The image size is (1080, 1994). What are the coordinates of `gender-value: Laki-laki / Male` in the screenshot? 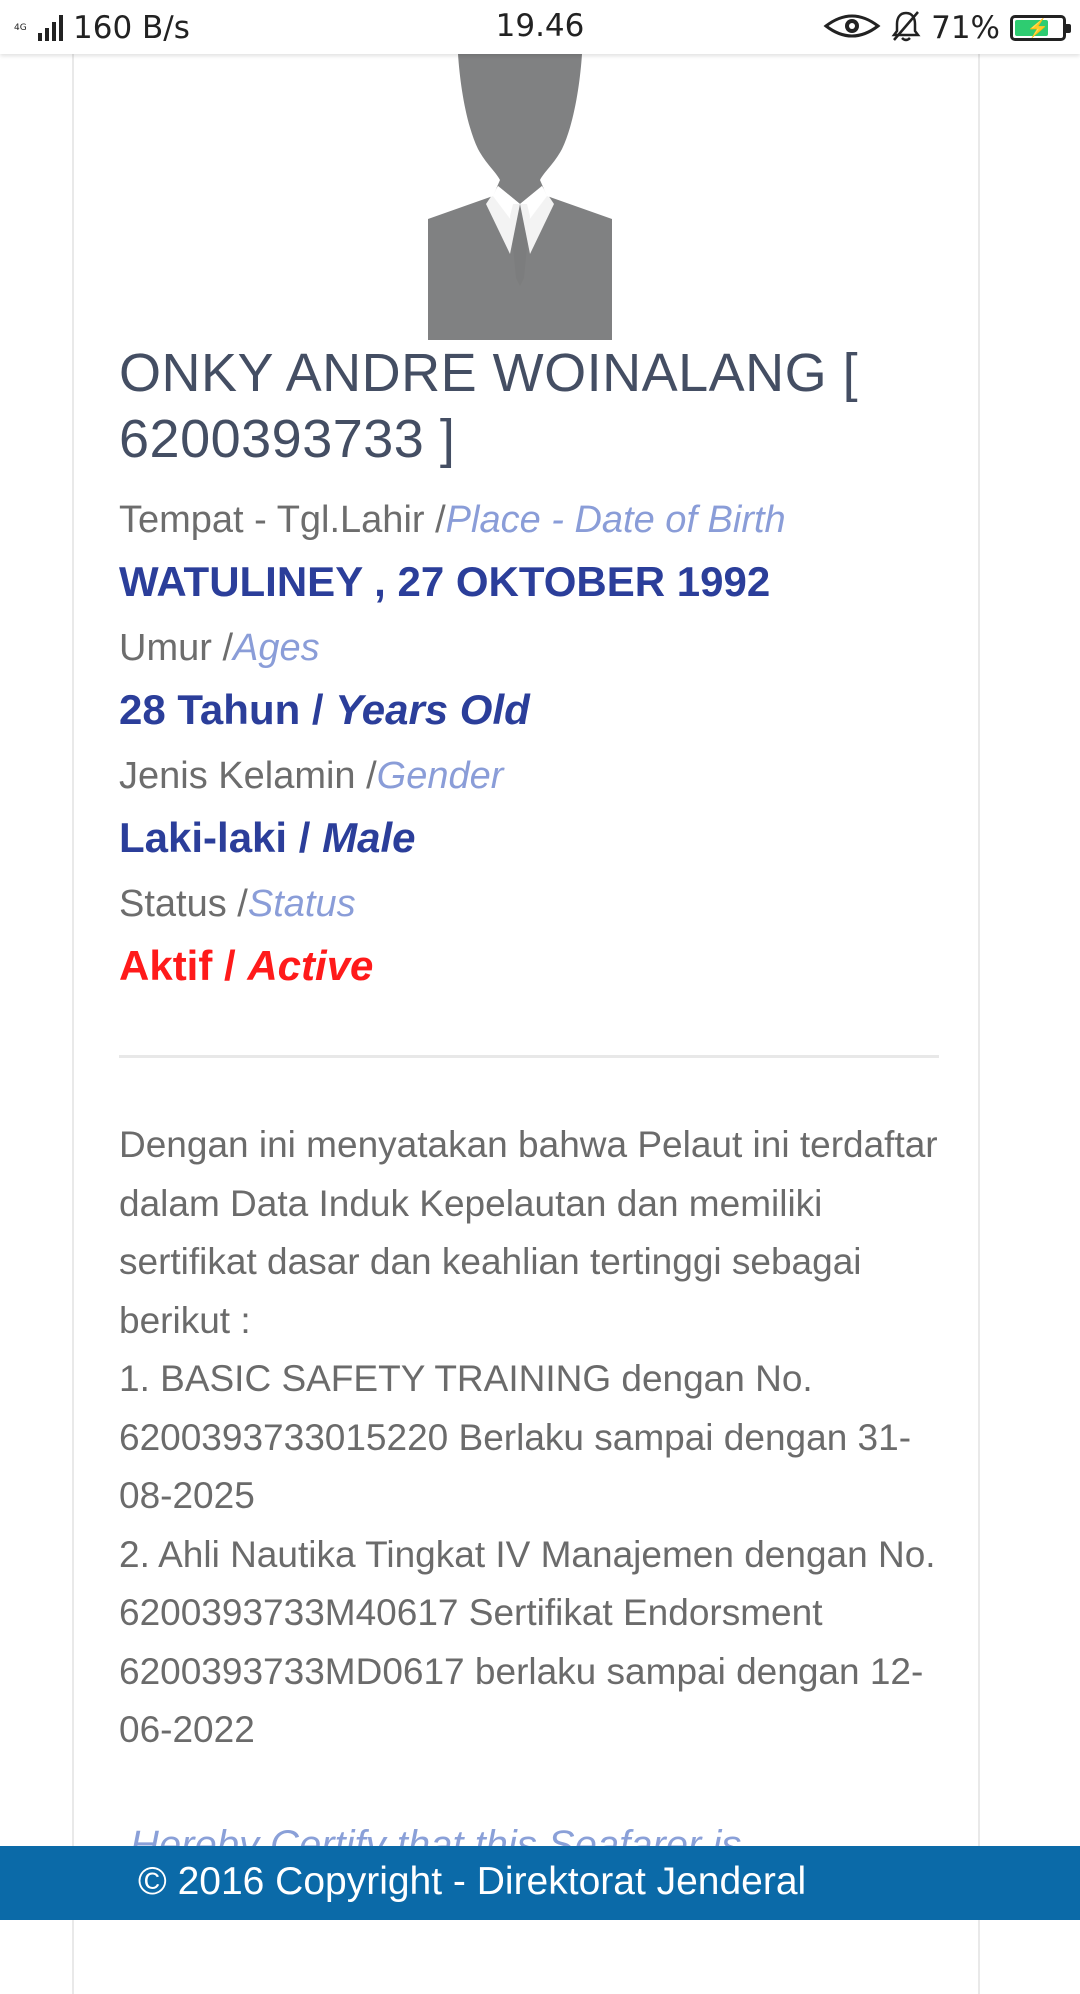 It's located at (267, 837).